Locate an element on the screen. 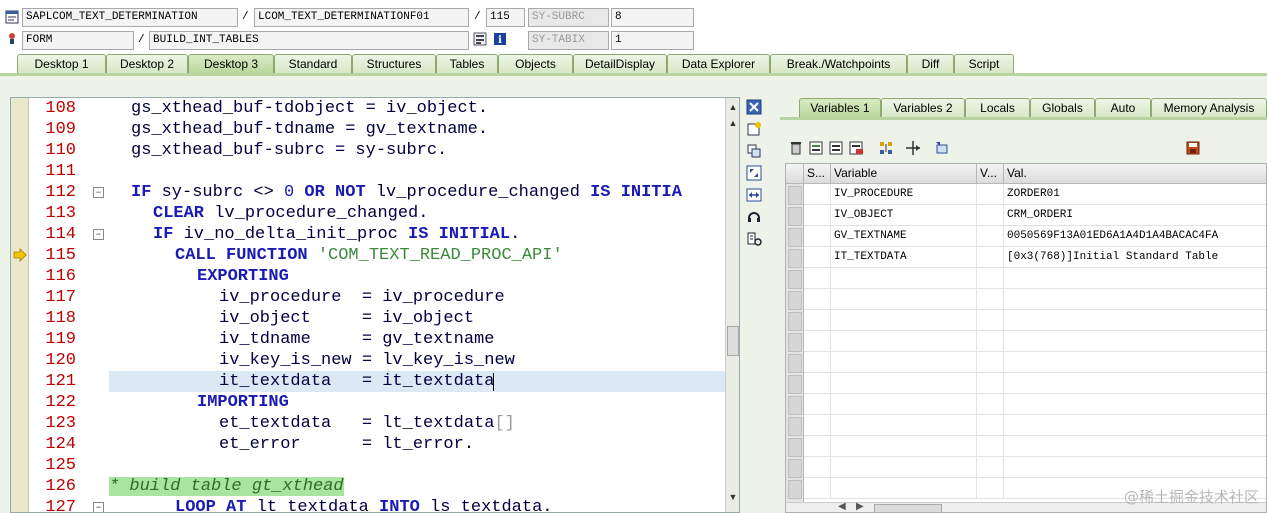  variable-cell: IT_TEXTDATA is located at coordinates (904, 257).